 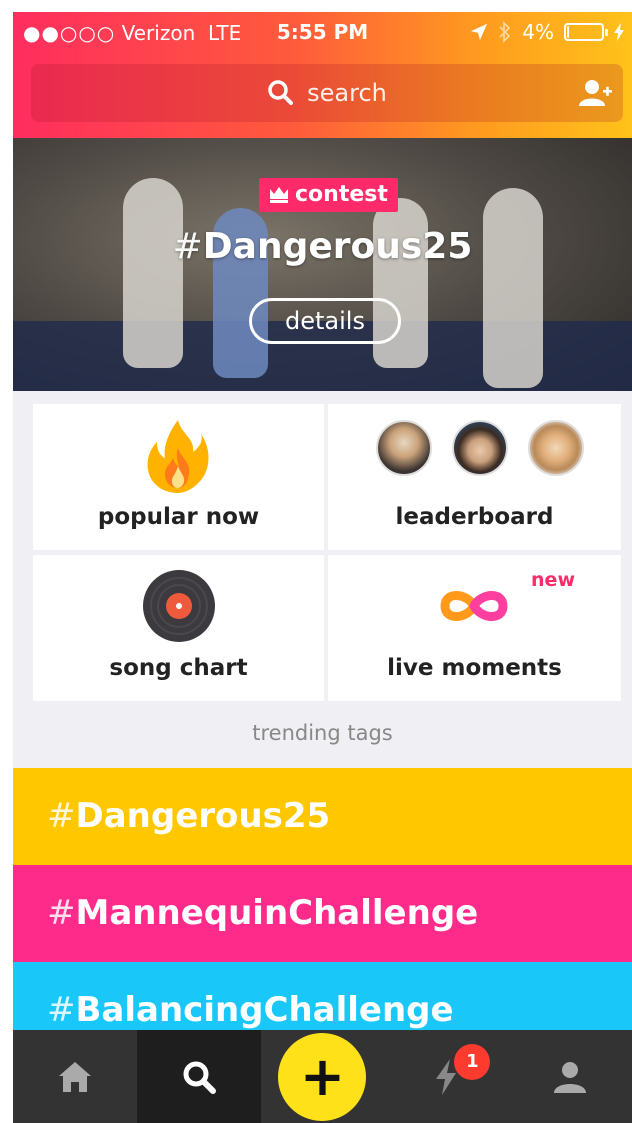 I want to click on leaderboard-avatars, so click(x=480, y=448).